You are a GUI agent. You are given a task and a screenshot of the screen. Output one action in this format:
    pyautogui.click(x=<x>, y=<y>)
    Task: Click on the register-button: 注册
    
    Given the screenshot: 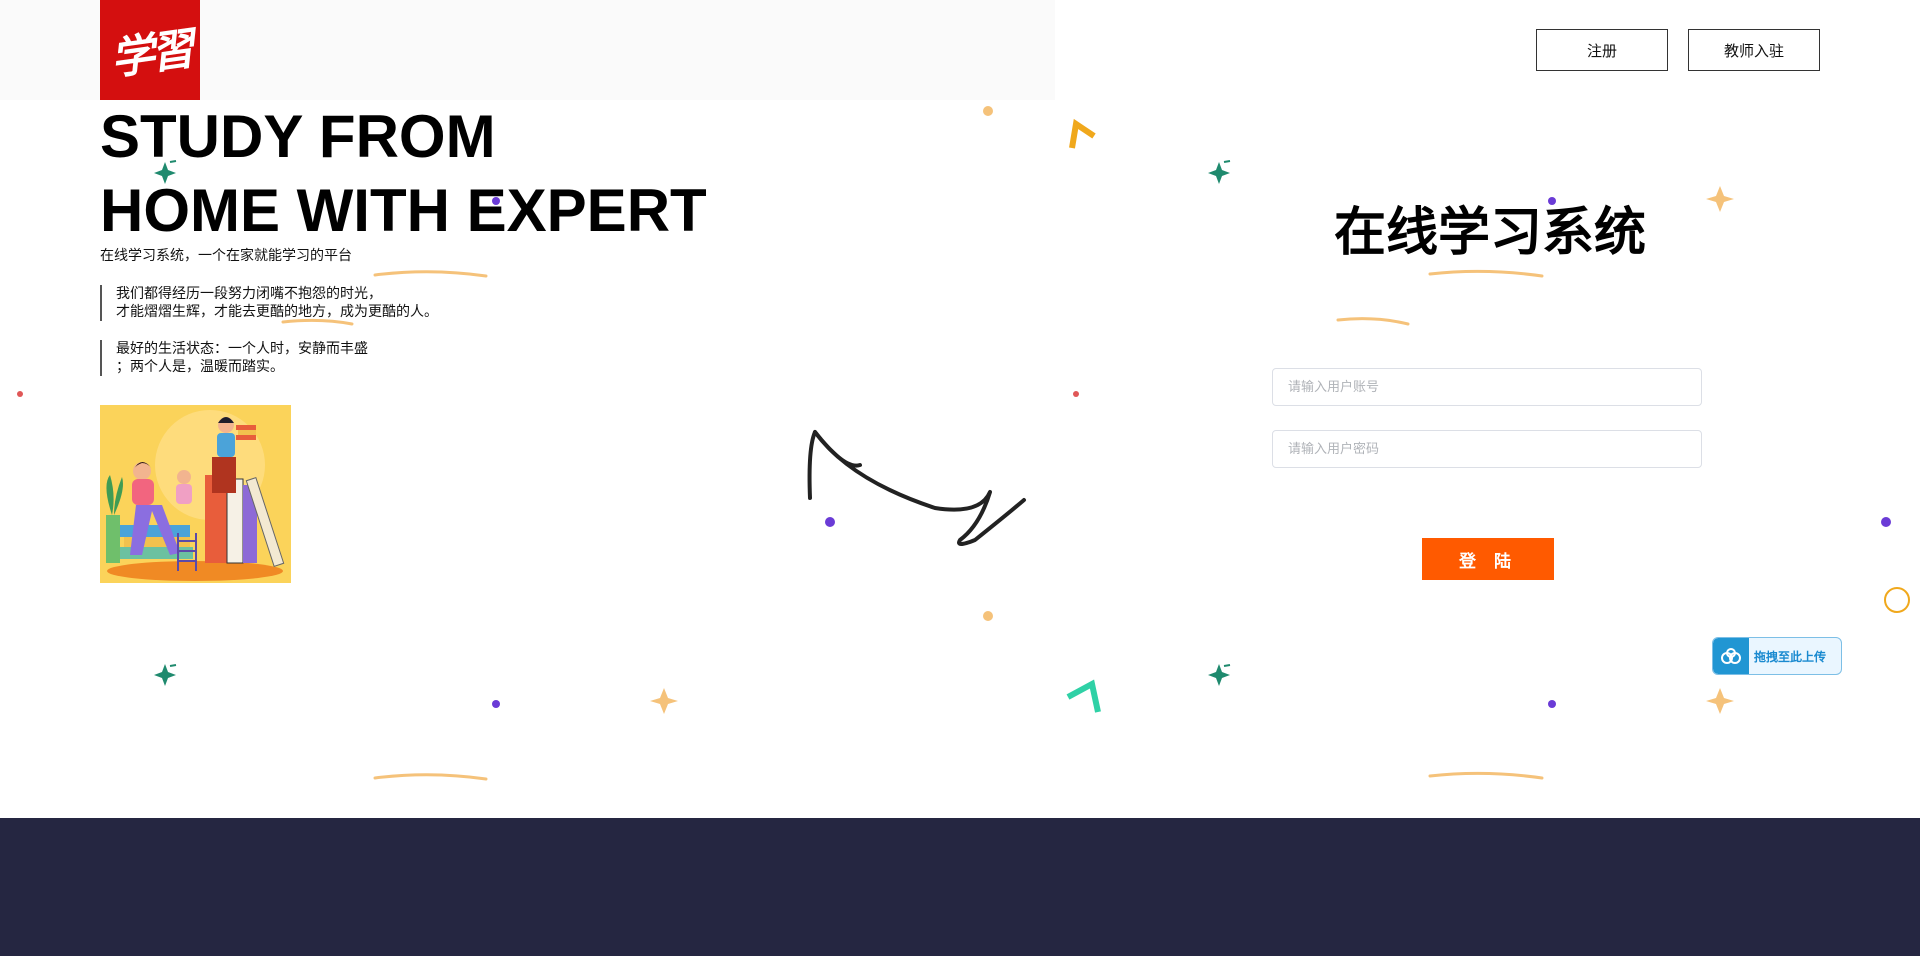 What is the action you would take?
    pyautogui.click(x=1602, y=50)
    